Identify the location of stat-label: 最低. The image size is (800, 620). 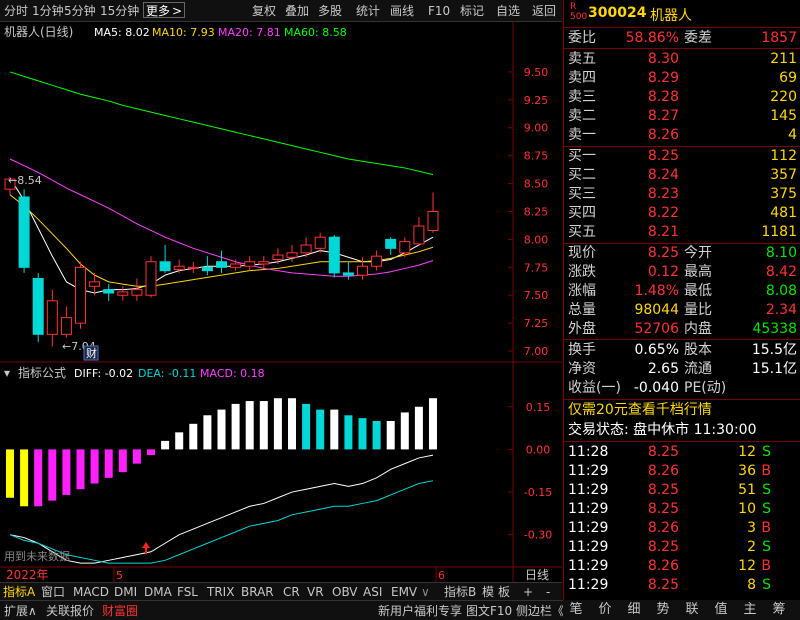
(698, 291).